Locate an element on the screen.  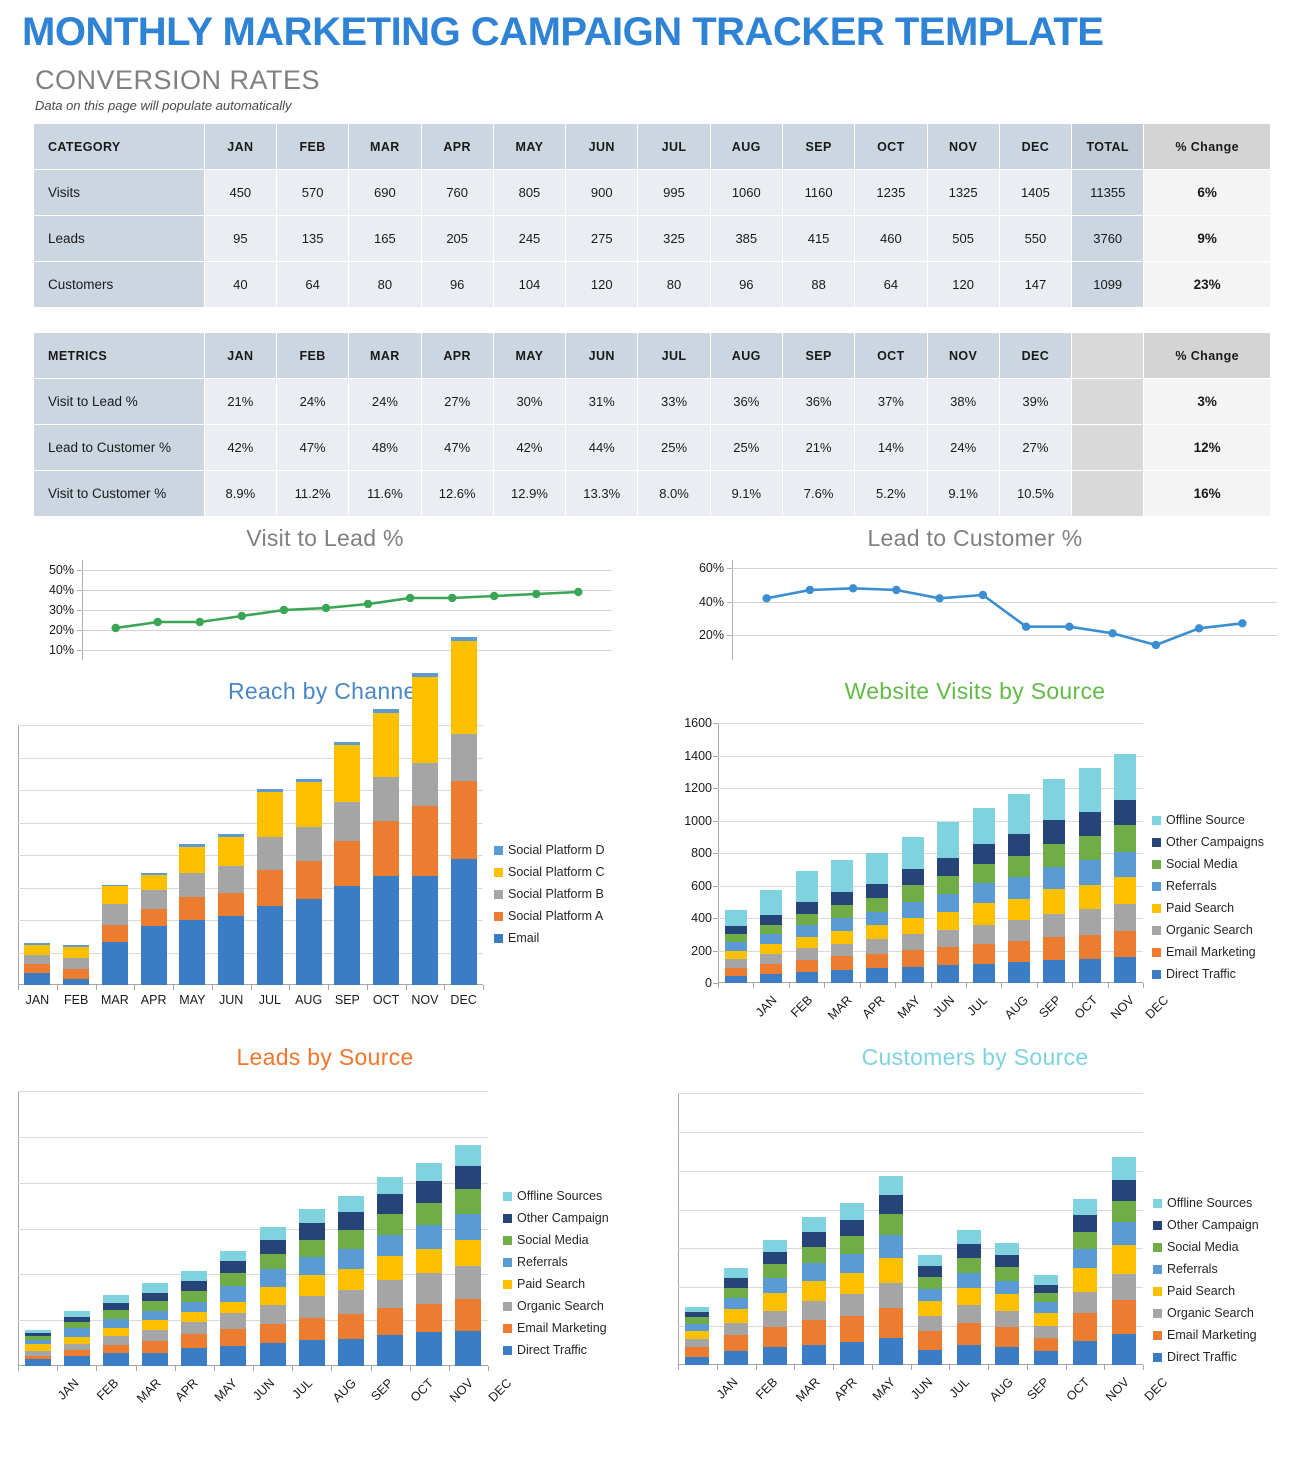
table-cell: 80 is located at coordinates (385, 284).